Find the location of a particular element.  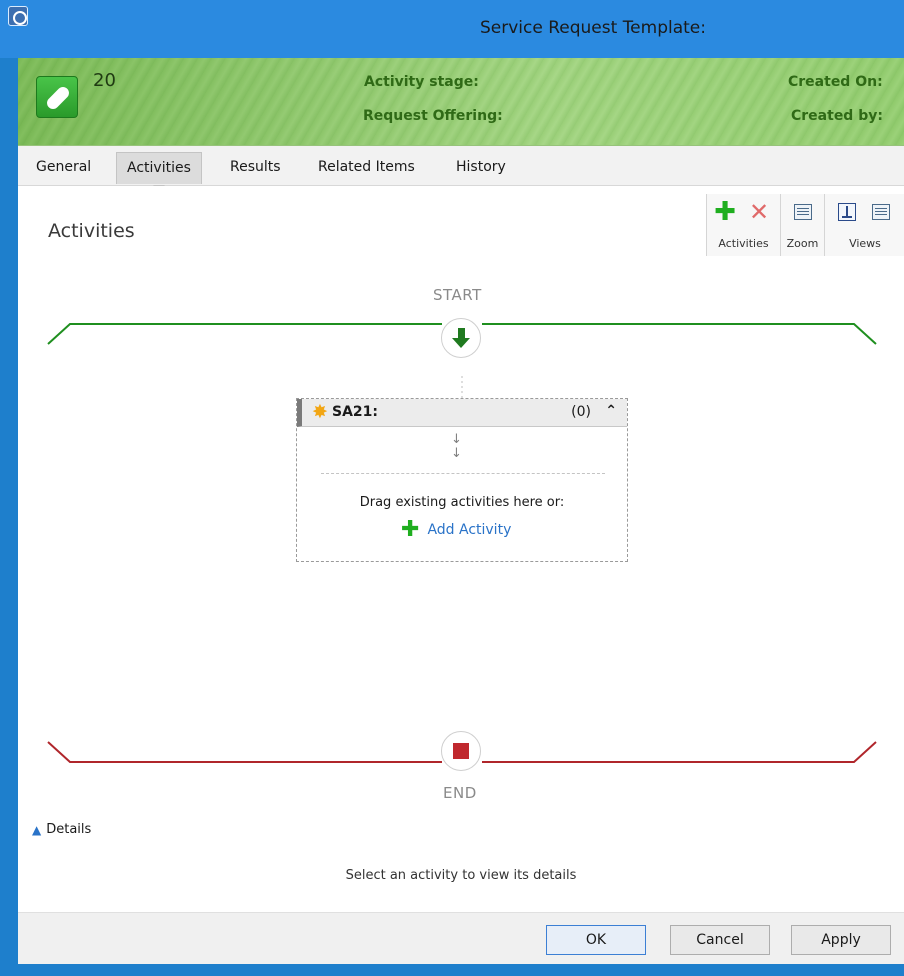

ok-button: OK is located at coordinates (596, 940).